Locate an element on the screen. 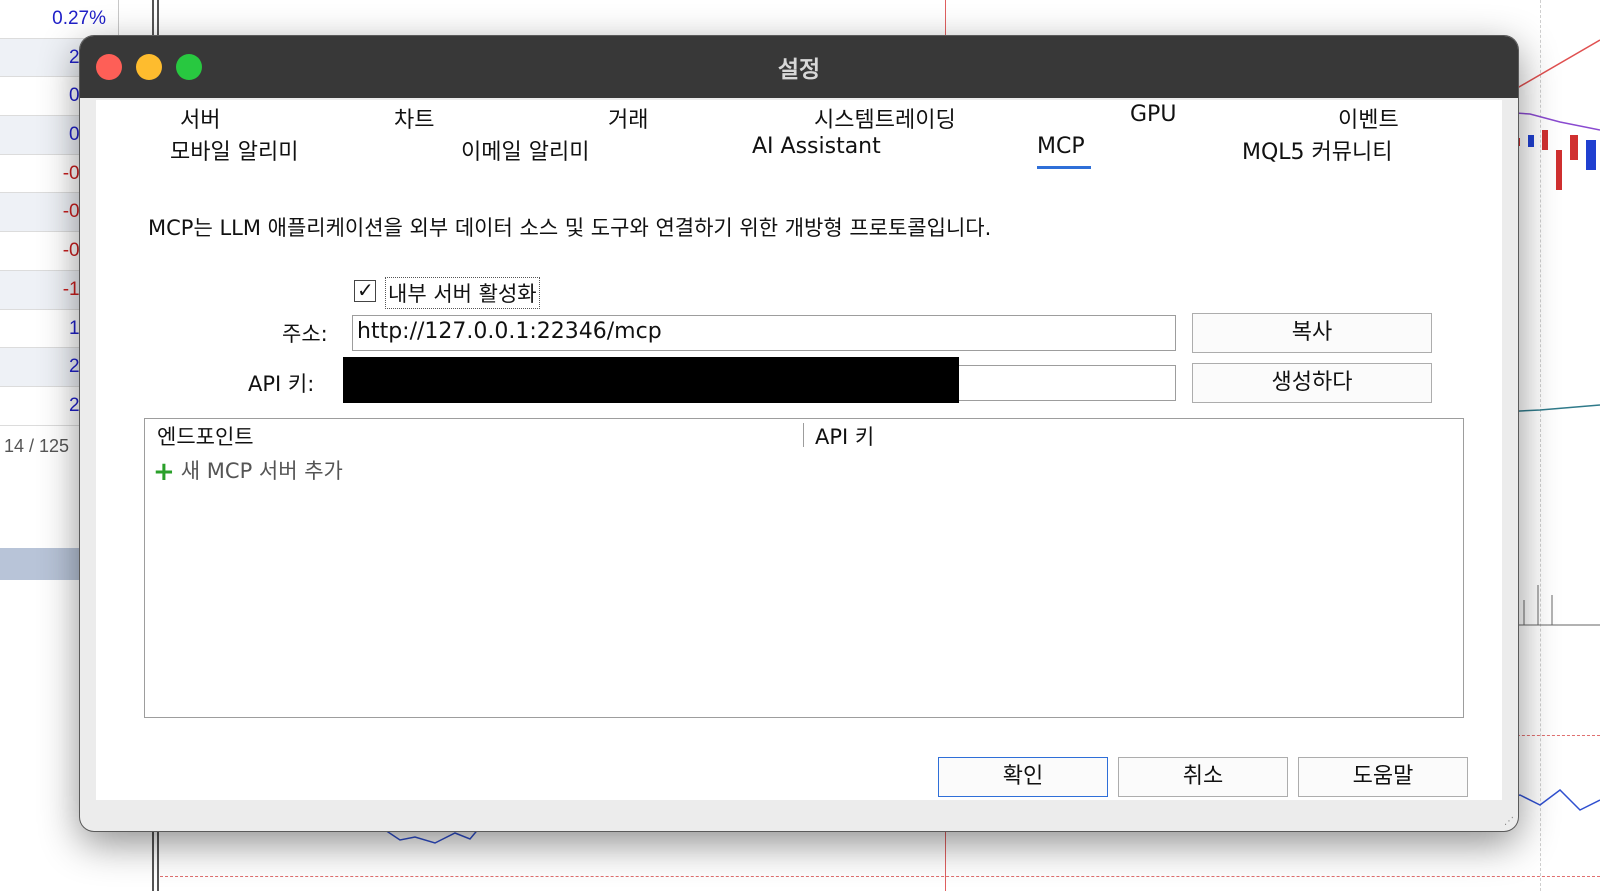 The image size is (1600, 891). tab-ai-assistant: AI Assistant is located at coordinates (816, 146).